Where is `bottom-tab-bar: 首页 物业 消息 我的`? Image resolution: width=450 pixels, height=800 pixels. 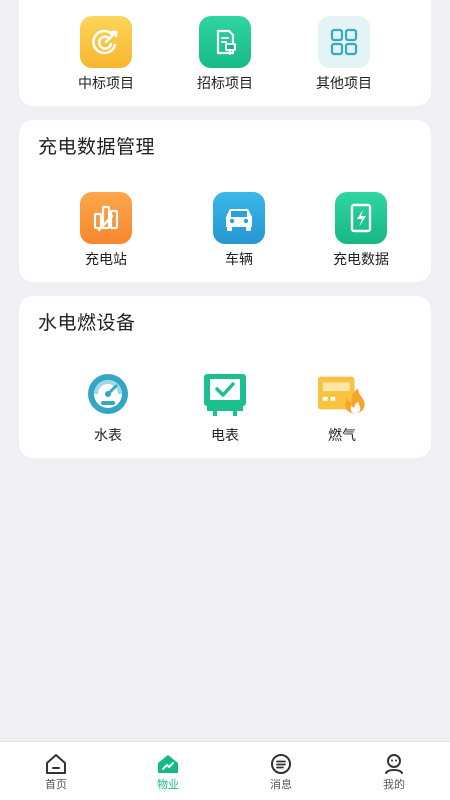 bottom-tab-bar: 首页 物业 消息 我的 is located at coordinates (225, 770).